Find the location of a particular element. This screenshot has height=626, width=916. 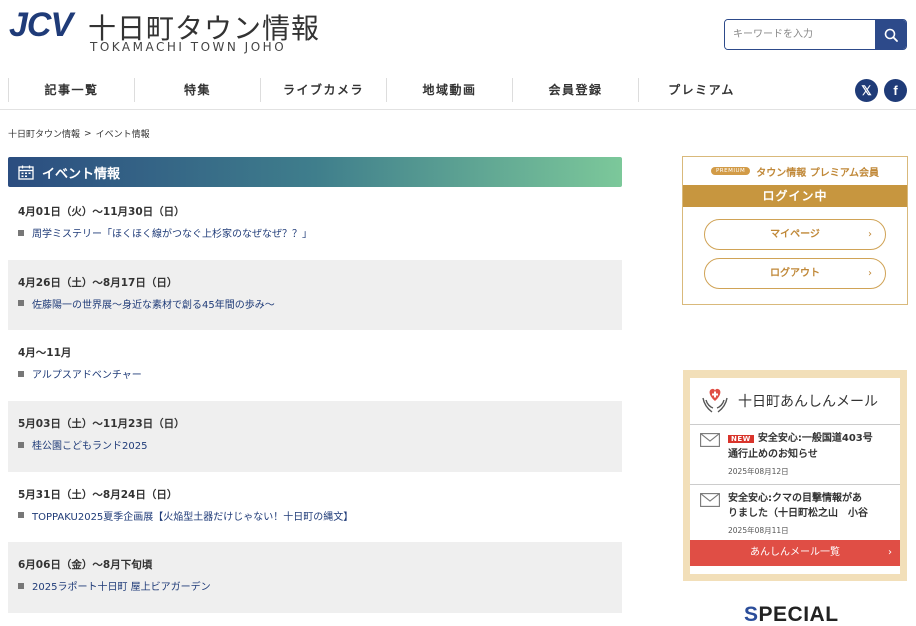

premium-header: PREMIUM タウン情報 プレミアム会員 is located at coordinates (795, 171).